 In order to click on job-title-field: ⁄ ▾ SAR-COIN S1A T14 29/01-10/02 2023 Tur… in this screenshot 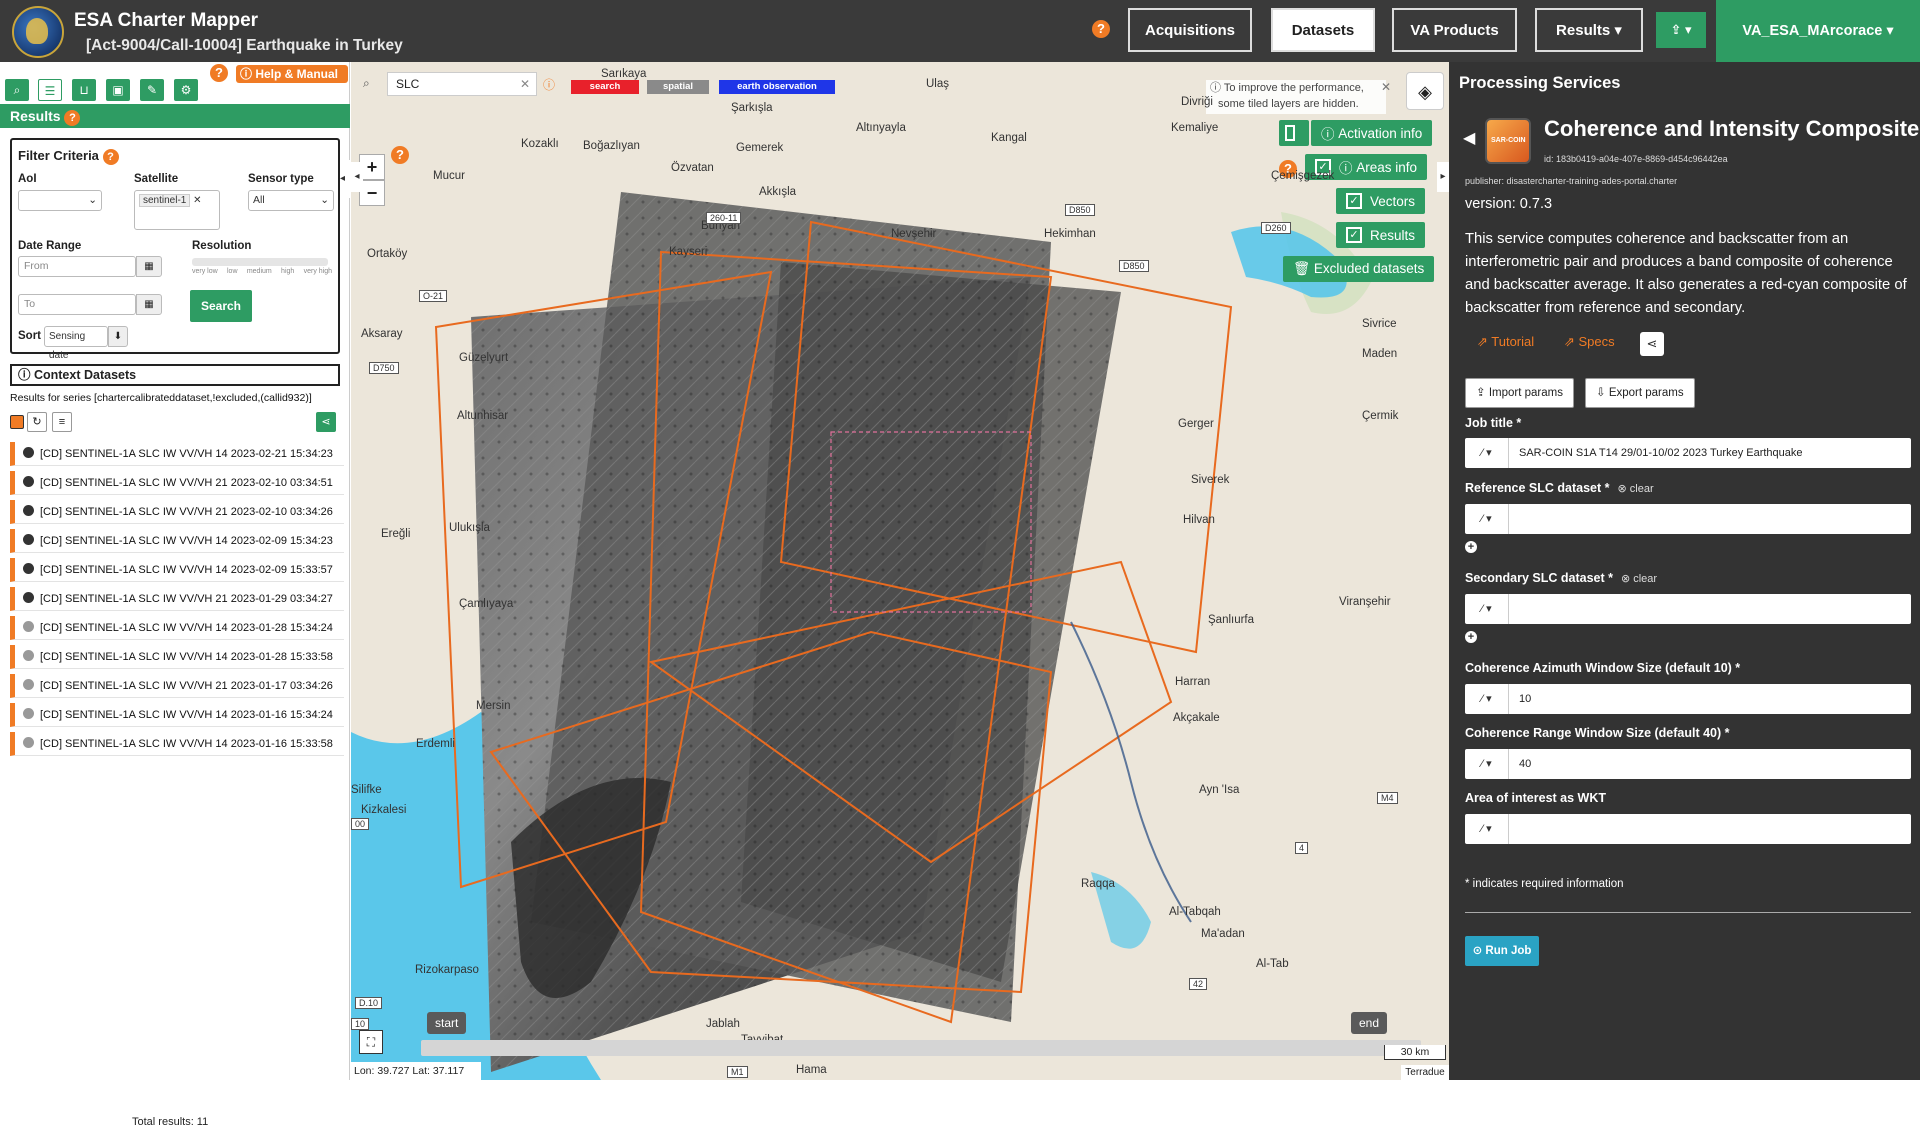, I will do `click(1688, 453)`.